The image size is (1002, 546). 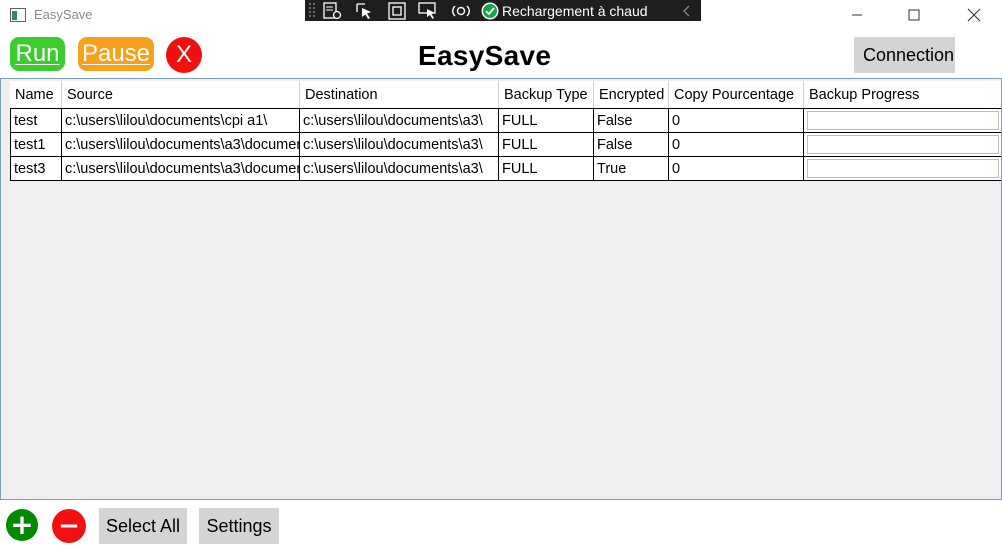 What do you see at coordinates (18, 15) in the screenshot?
I see `app-window-icon` at bounding box center [18, 15].